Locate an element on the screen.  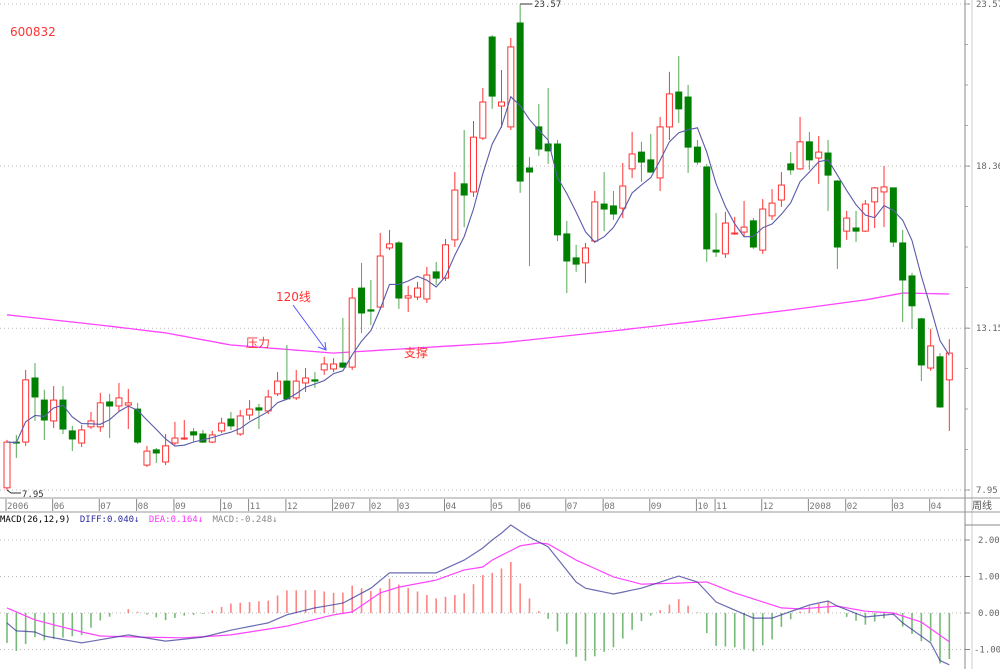
period-label: 周线 is located at coordinates (982, 505).